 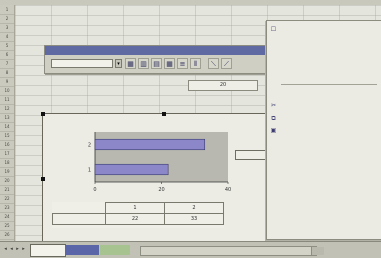 I want to click on paste-icon: ▣, so click(x=273, y=130).